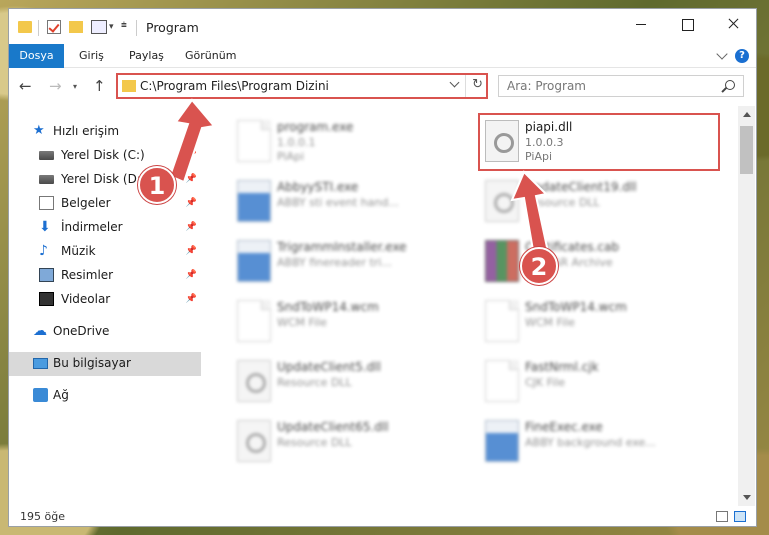 This screenshot has height=535, width=769. Describe the element at coordinates (210, 56) in the screenshot. I see `tab-gorunum: Görünüm` at that location.